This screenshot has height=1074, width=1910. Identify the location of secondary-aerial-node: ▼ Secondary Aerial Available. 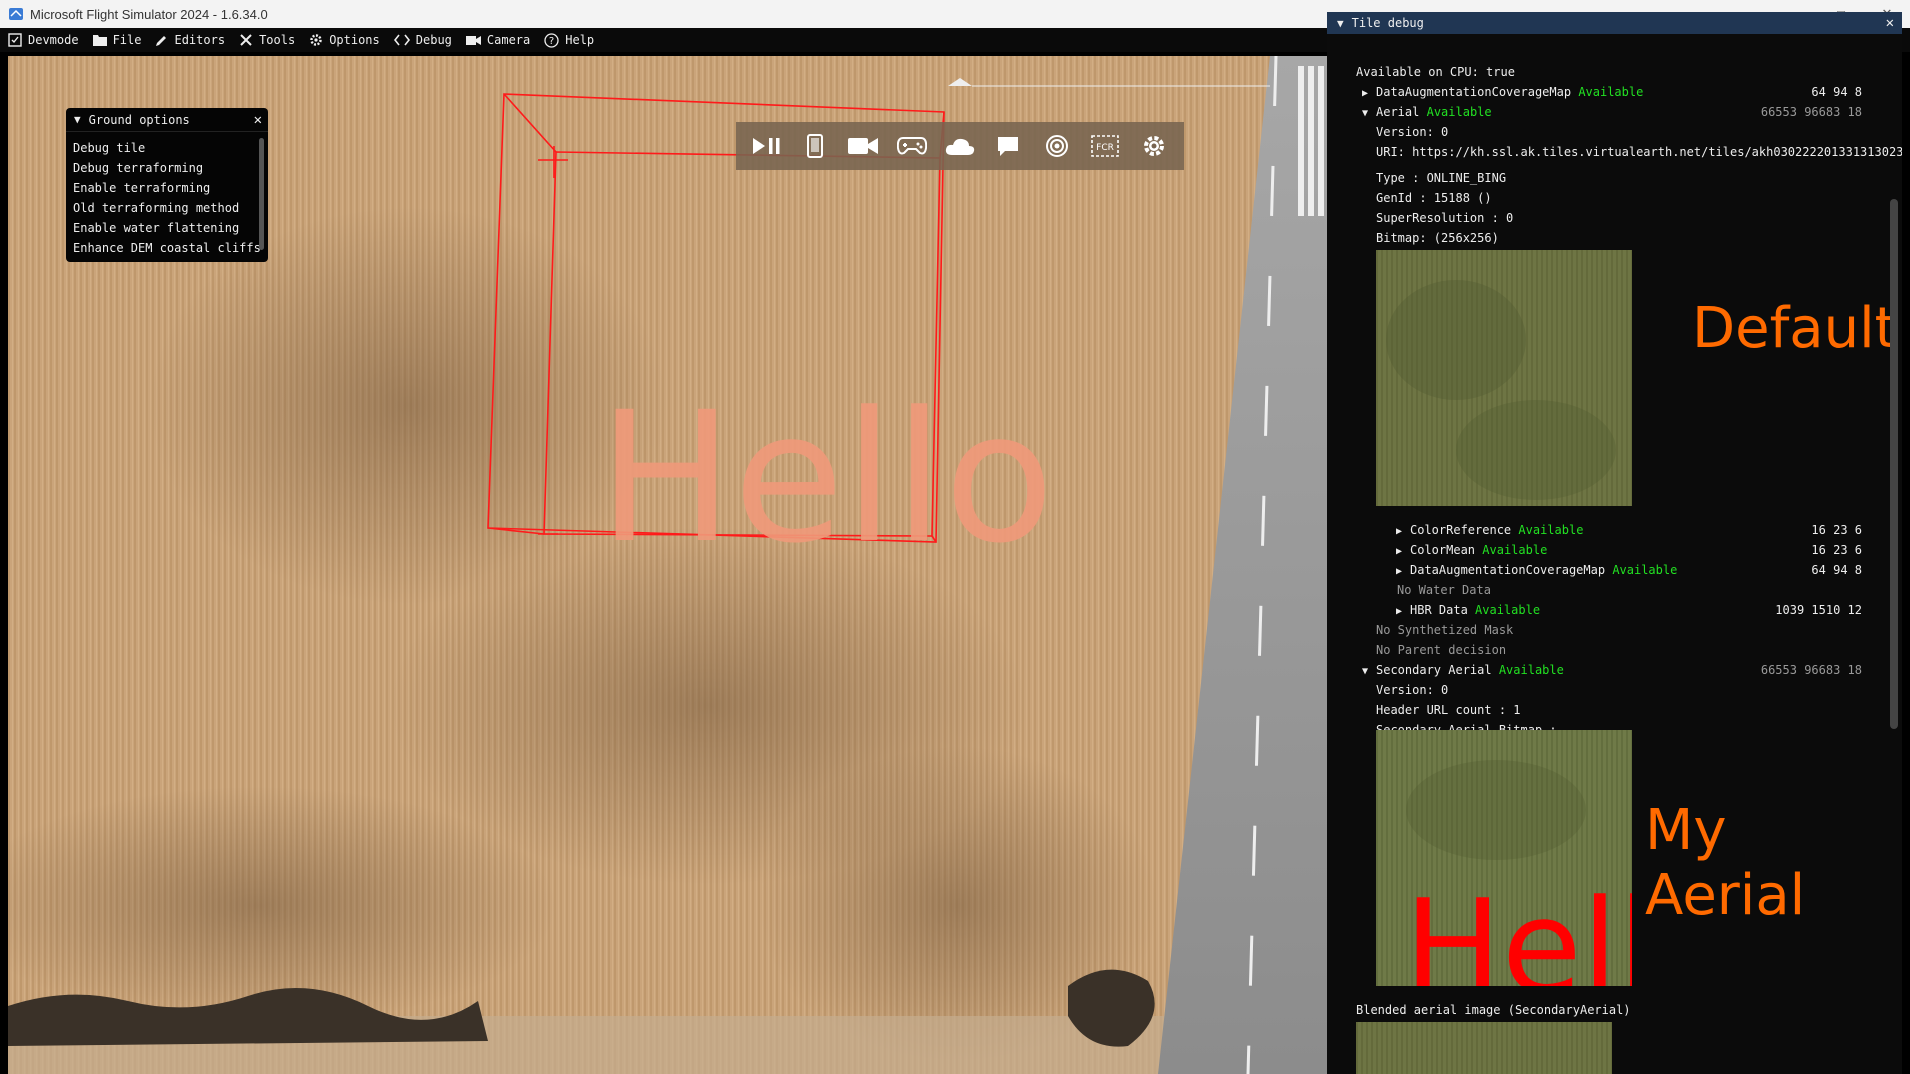
(1463, 670).